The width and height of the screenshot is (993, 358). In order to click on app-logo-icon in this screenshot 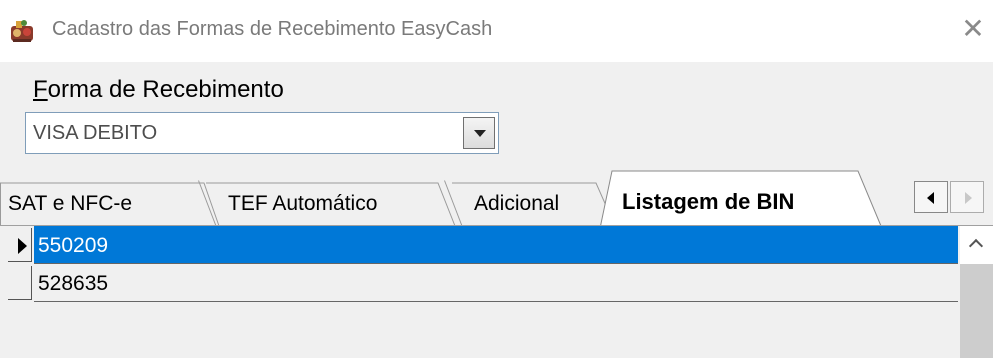, I will do `click(22, 31)`.